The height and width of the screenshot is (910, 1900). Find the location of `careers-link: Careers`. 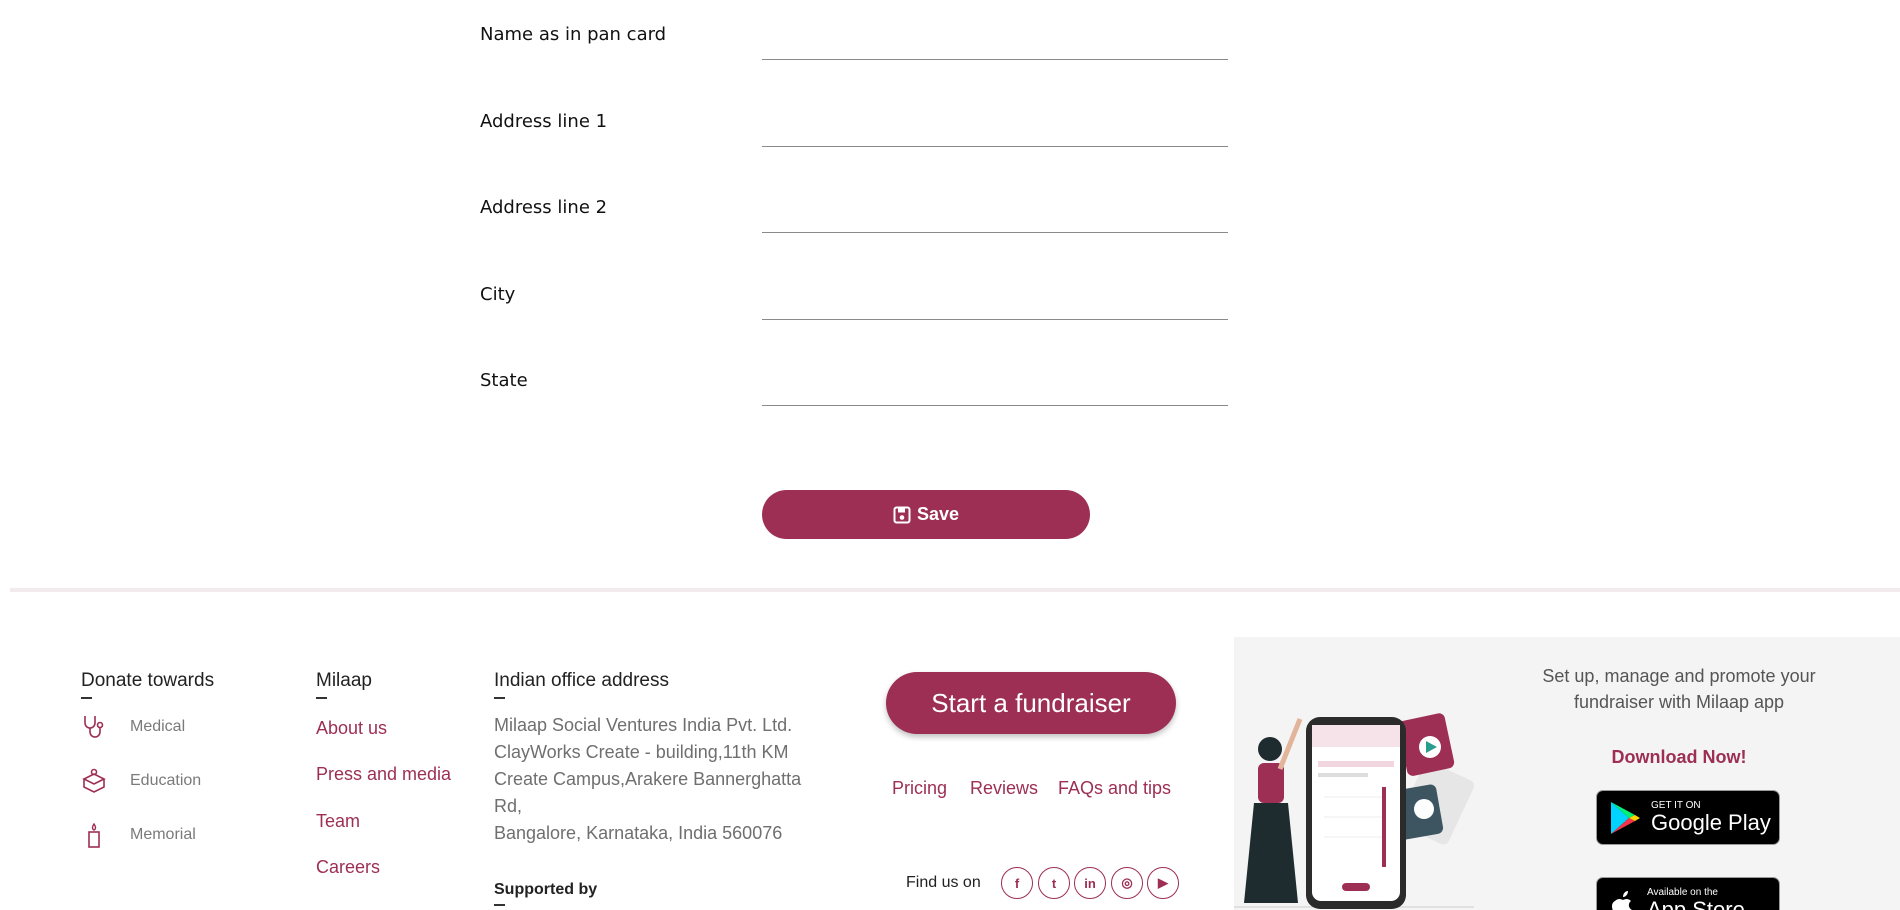

careers-link: Careers is located at coordinates (348, 867).